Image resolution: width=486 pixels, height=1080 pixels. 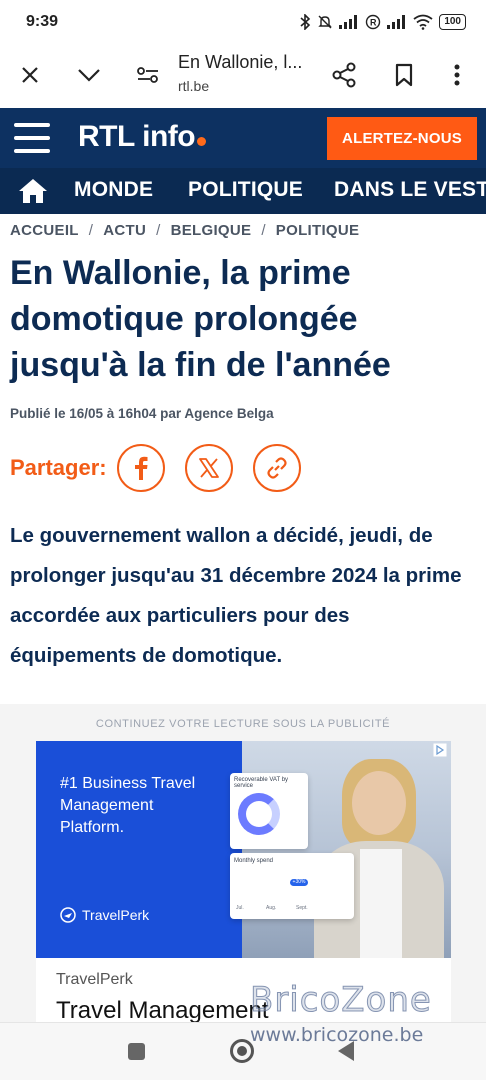 I want to click on breadcrumb: ACCUEIL / ACTU / BELGIQUE / POLITIQUE, so click(x=184, y=230).